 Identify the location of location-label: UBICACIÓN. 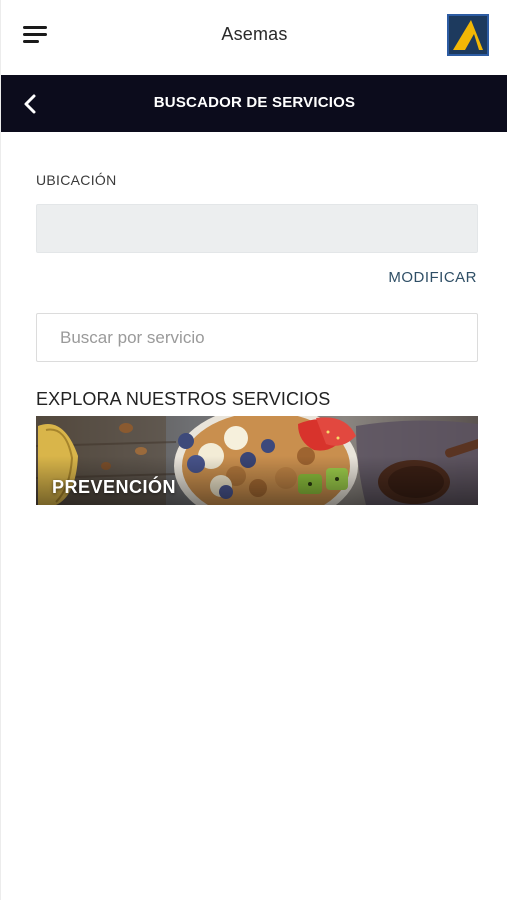
(76, 180).